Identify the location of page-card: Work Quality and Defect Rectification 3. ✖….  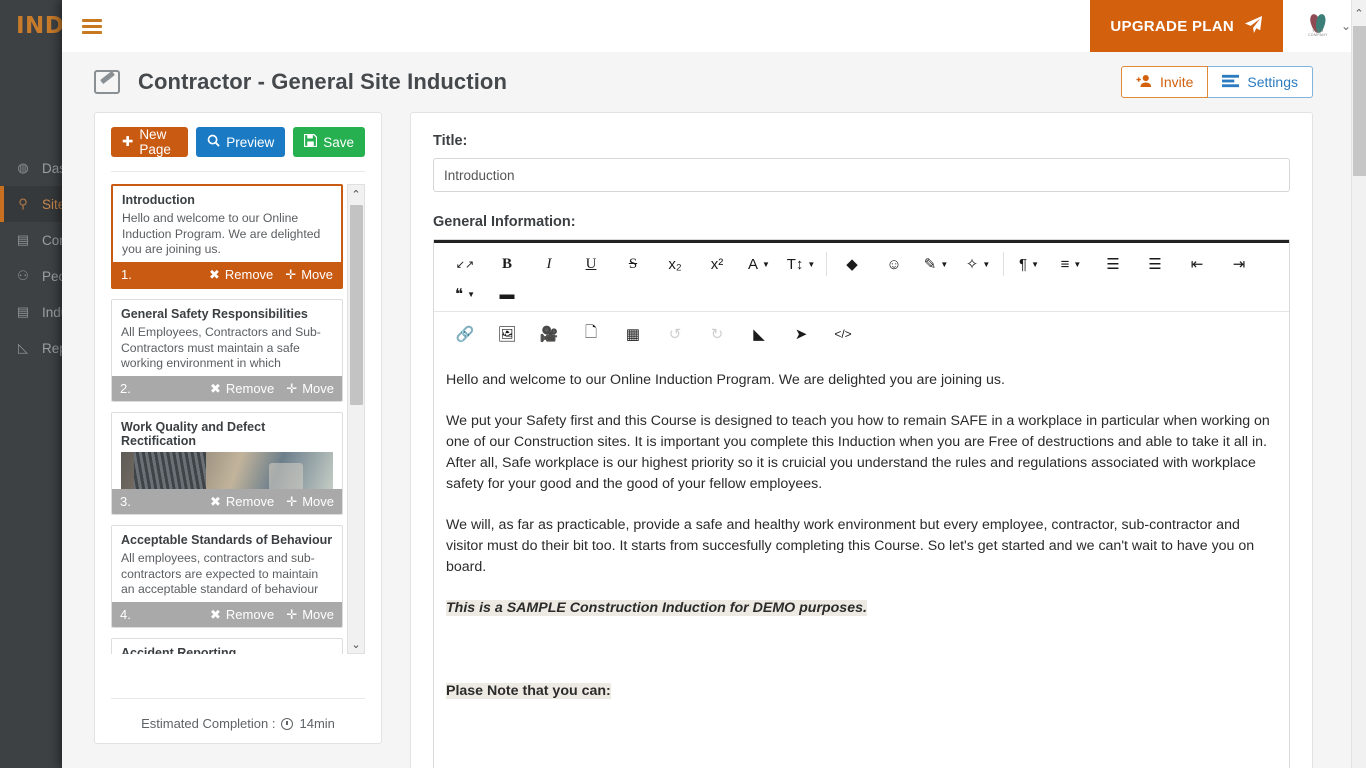
(227, 463).